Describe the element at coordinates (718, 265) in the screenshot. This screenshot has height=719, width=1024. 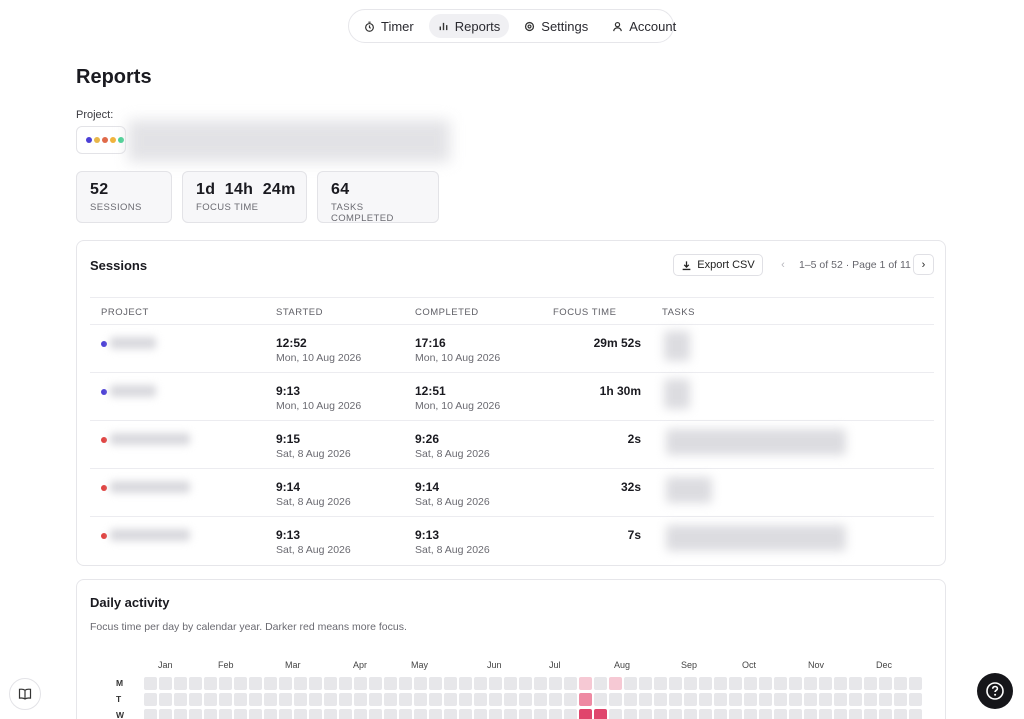
I see `export-csv-button: Export CSV` at that location.